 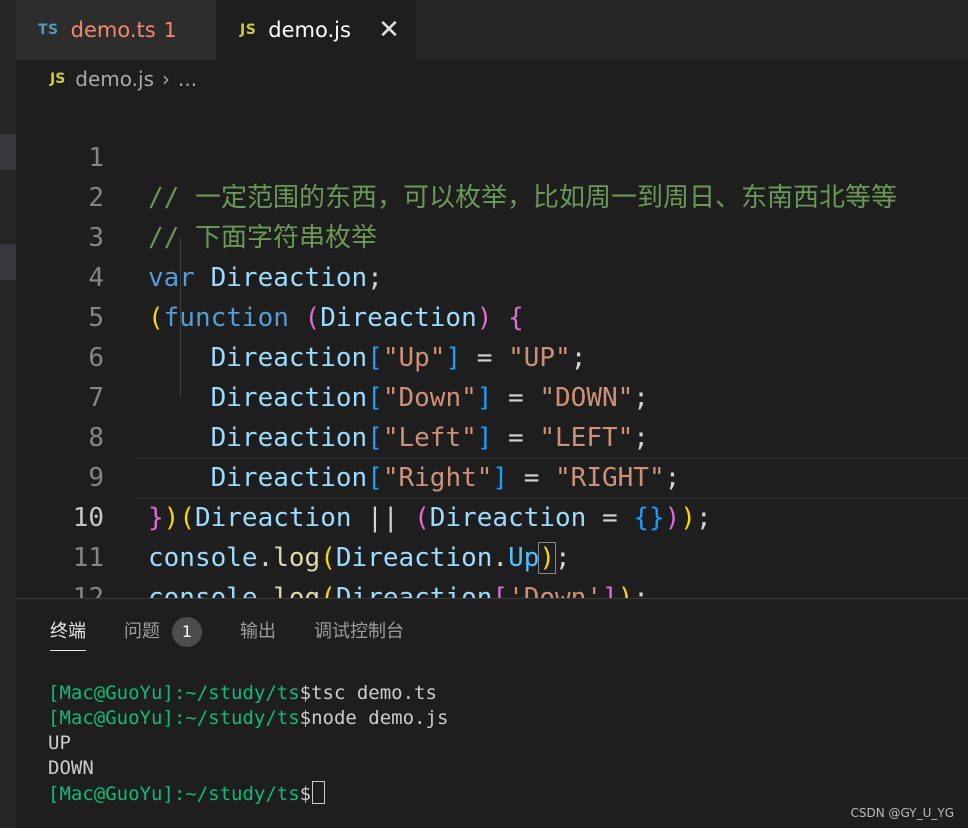 What do you see at coordinates (609, 590) in the screenshot?
I see `bracket: ]` at bounding box center [609, 590].